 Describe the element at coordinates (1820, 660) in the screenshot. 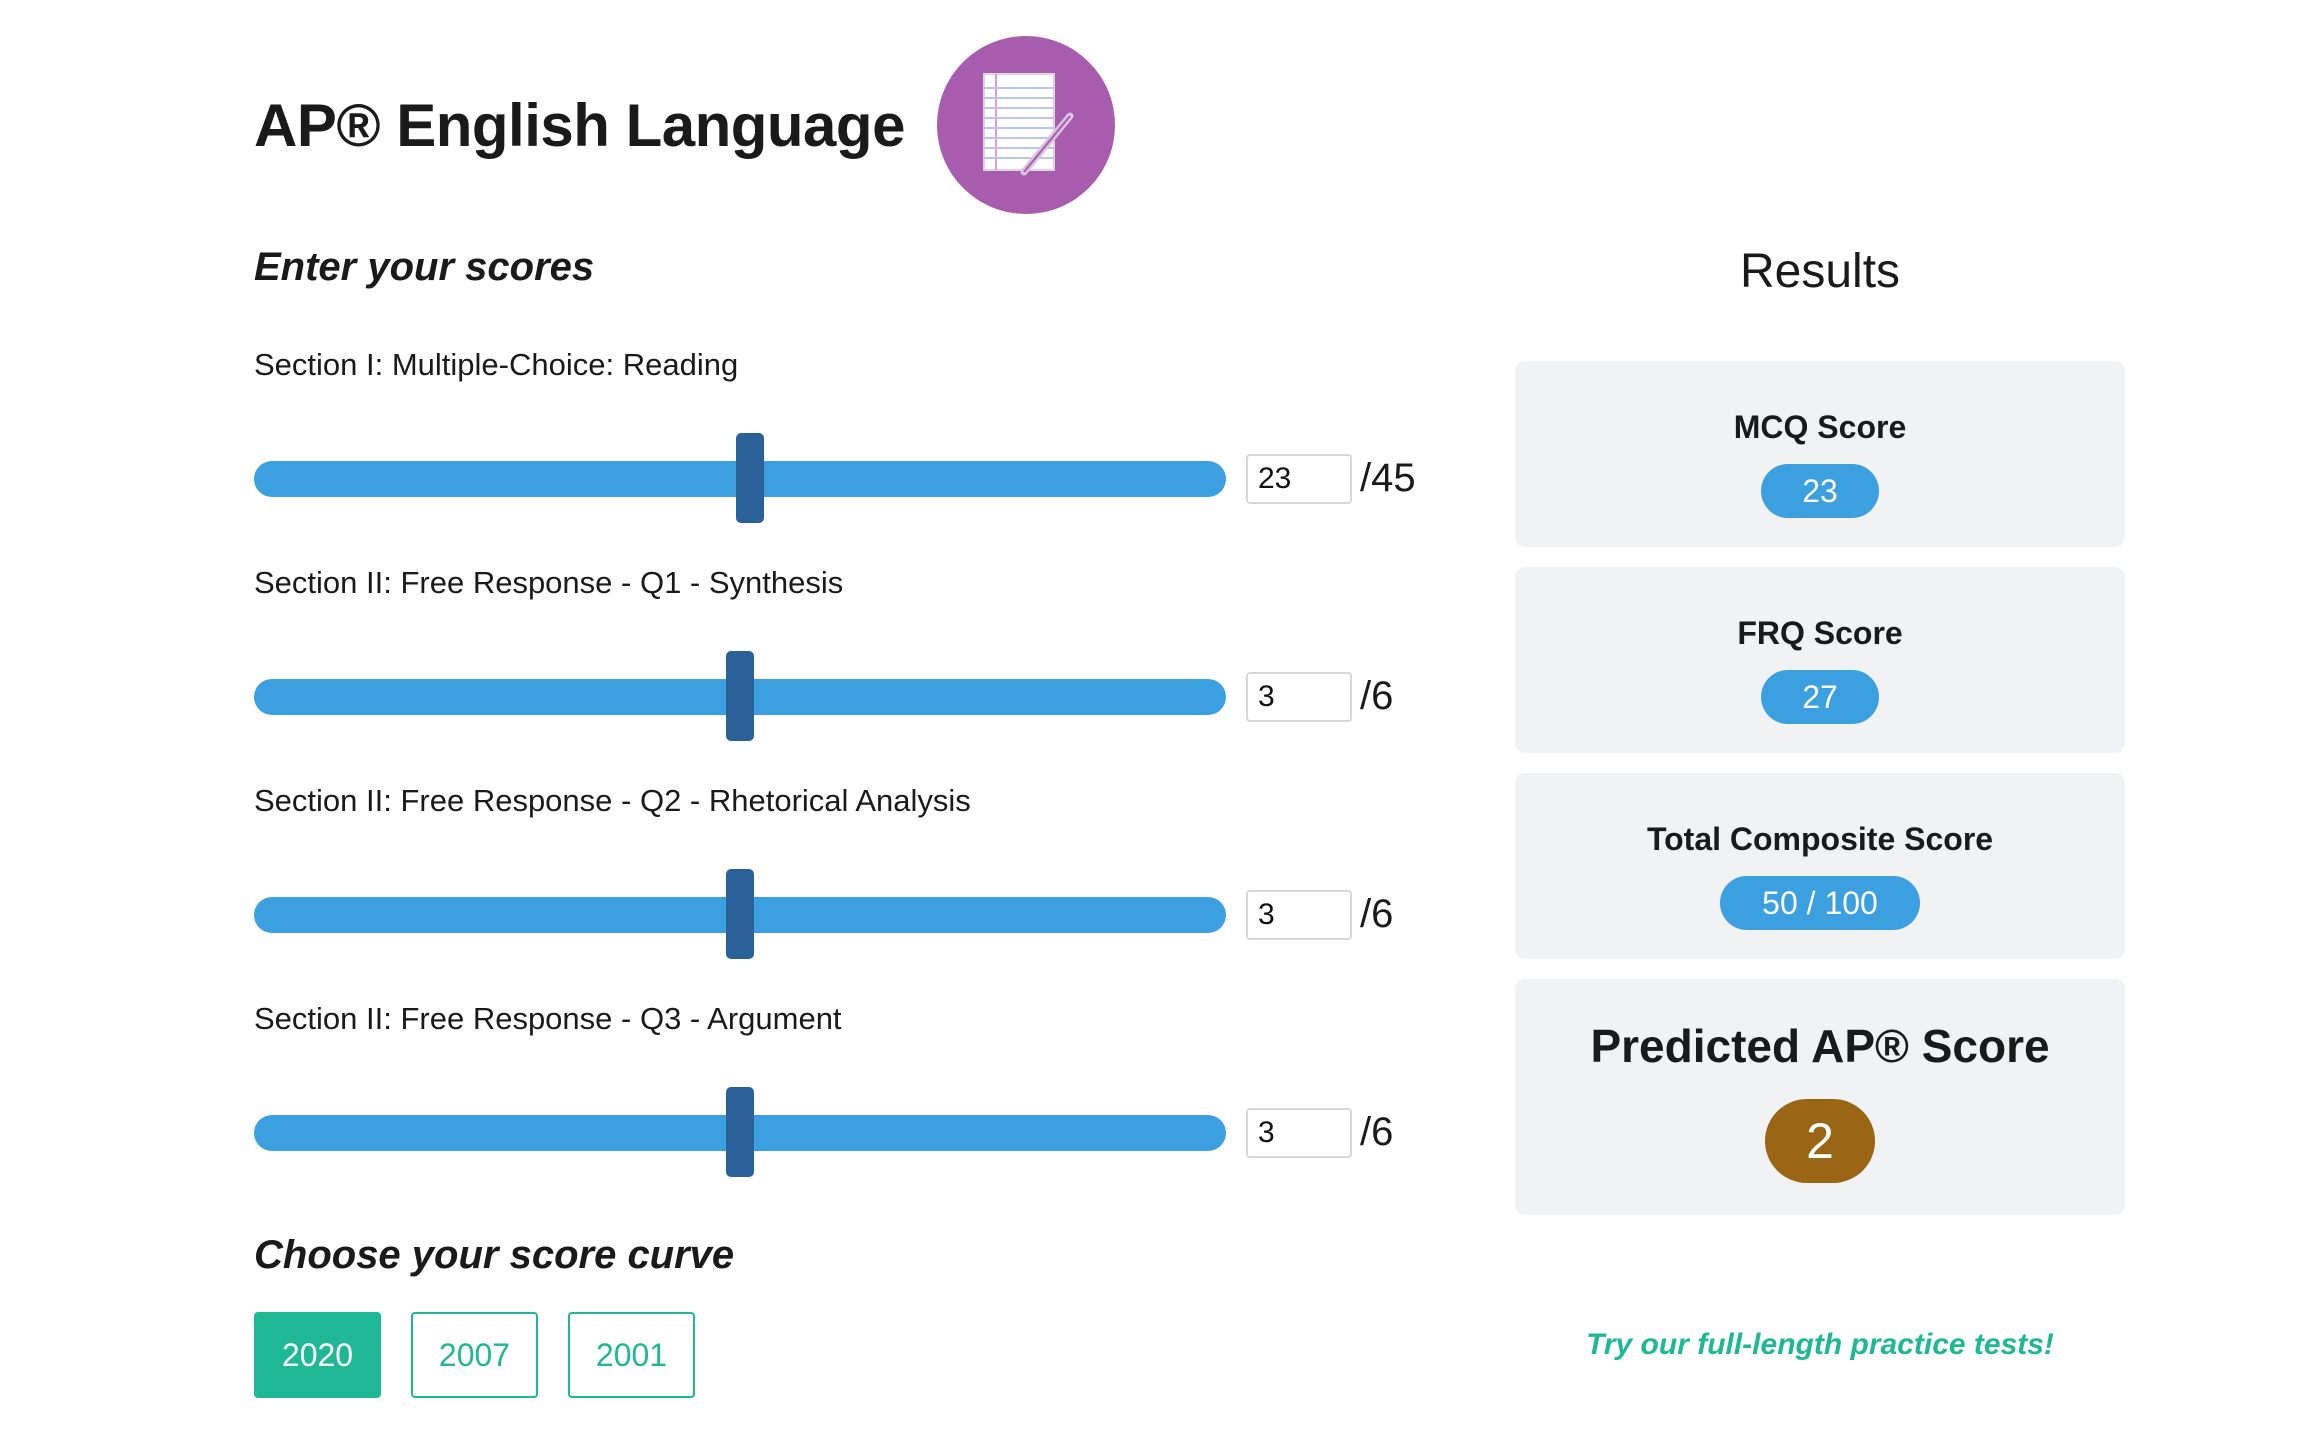

I see `frq-score-card: FRQ Score 27` at that location.